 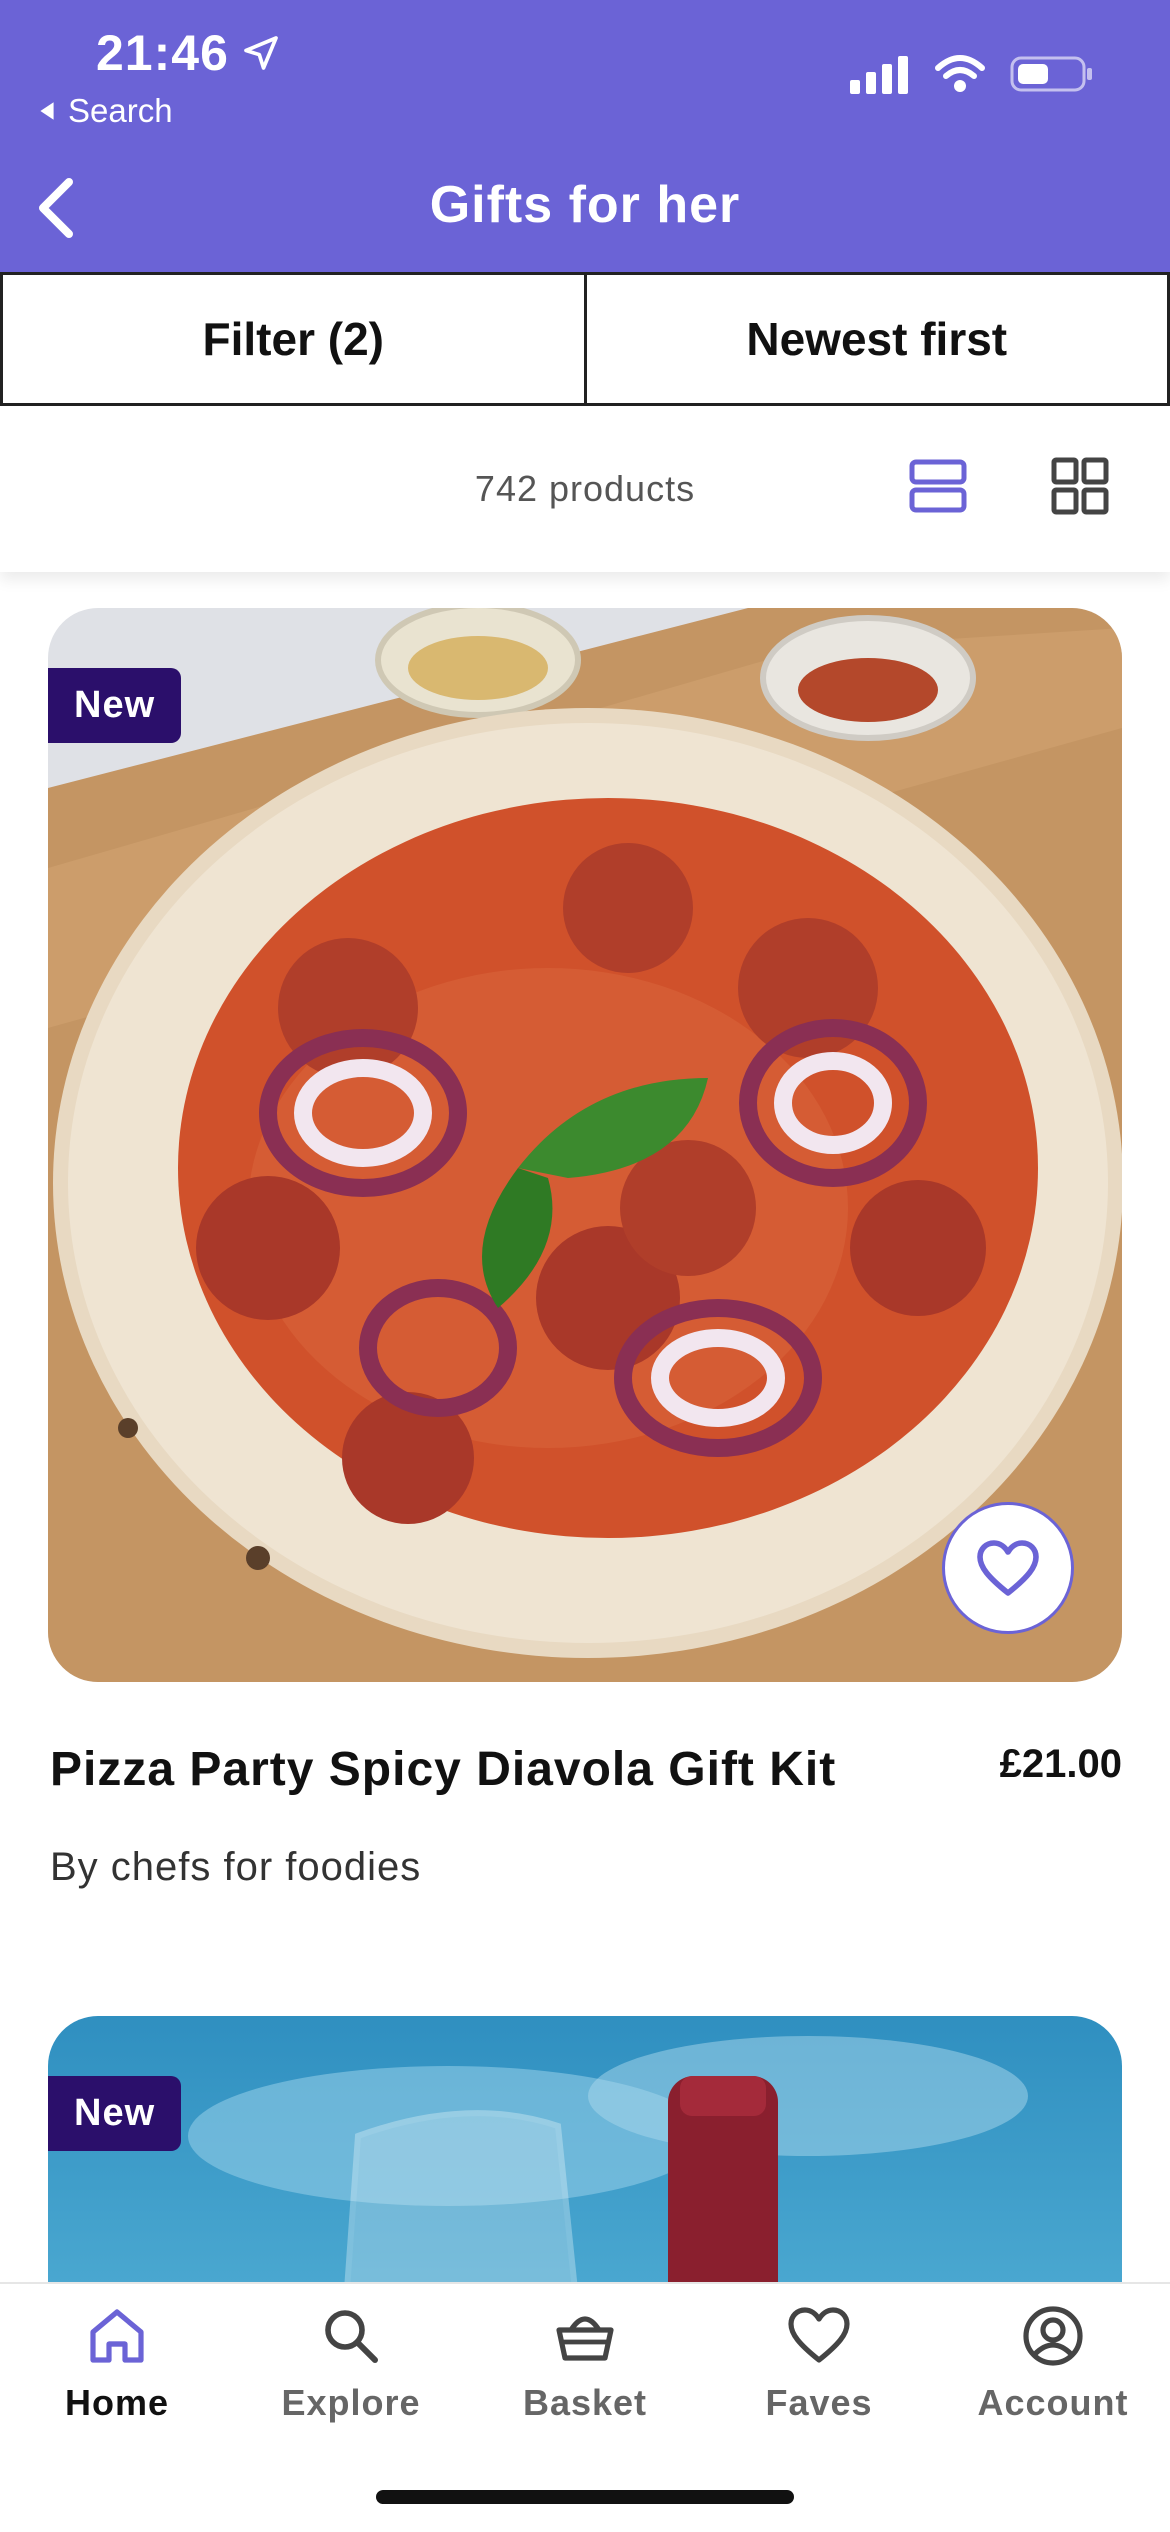 I want to click on filter-button: Filter (2), so click(x=293, y=339).